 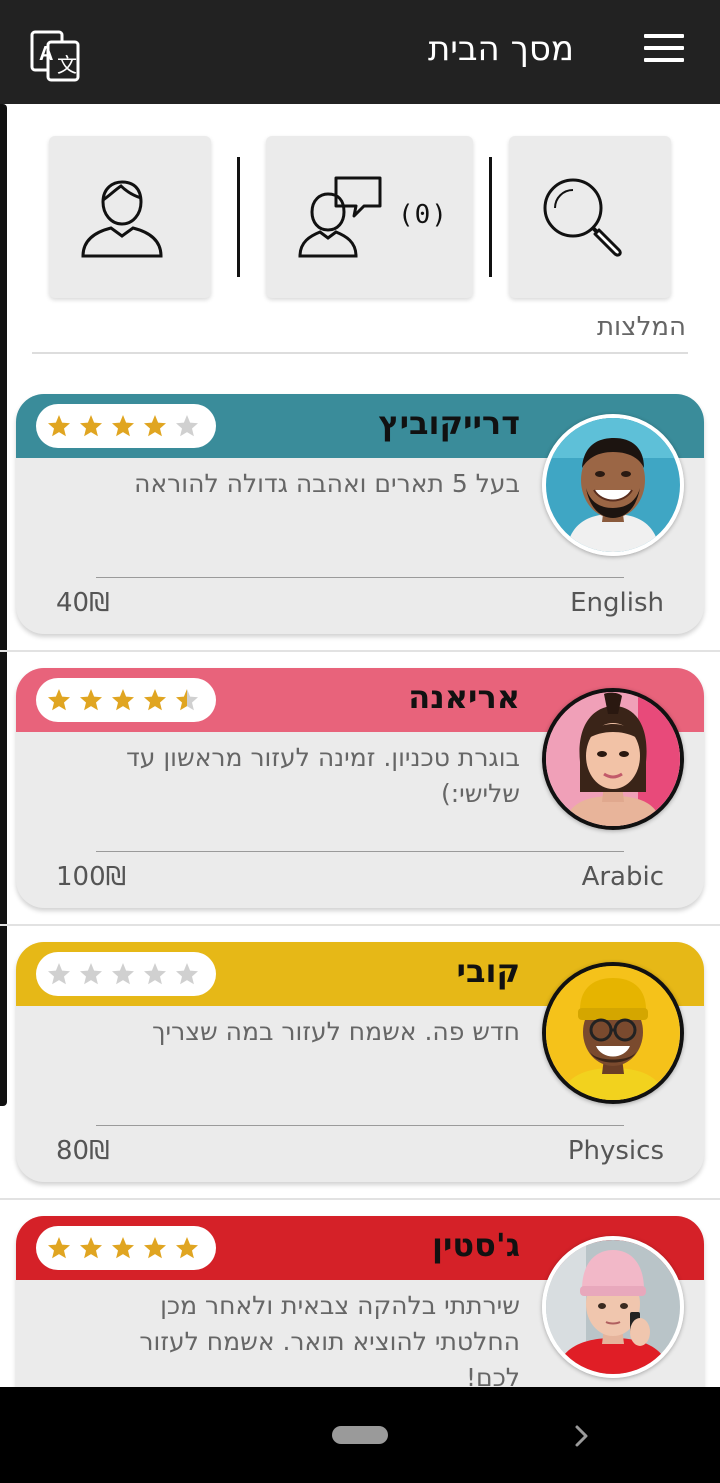 I want to click on home-pill-icon, so click(x=360, y=1435).